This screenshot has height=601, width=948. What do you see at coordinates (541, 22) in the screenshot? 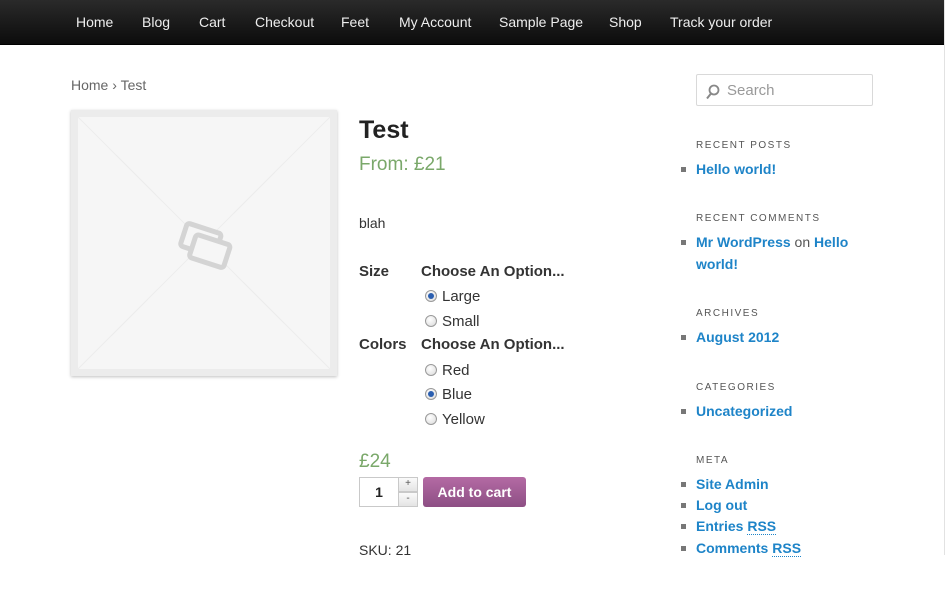
I see `nav-sample-page: Sample Page` at bounding box center [541, 22].